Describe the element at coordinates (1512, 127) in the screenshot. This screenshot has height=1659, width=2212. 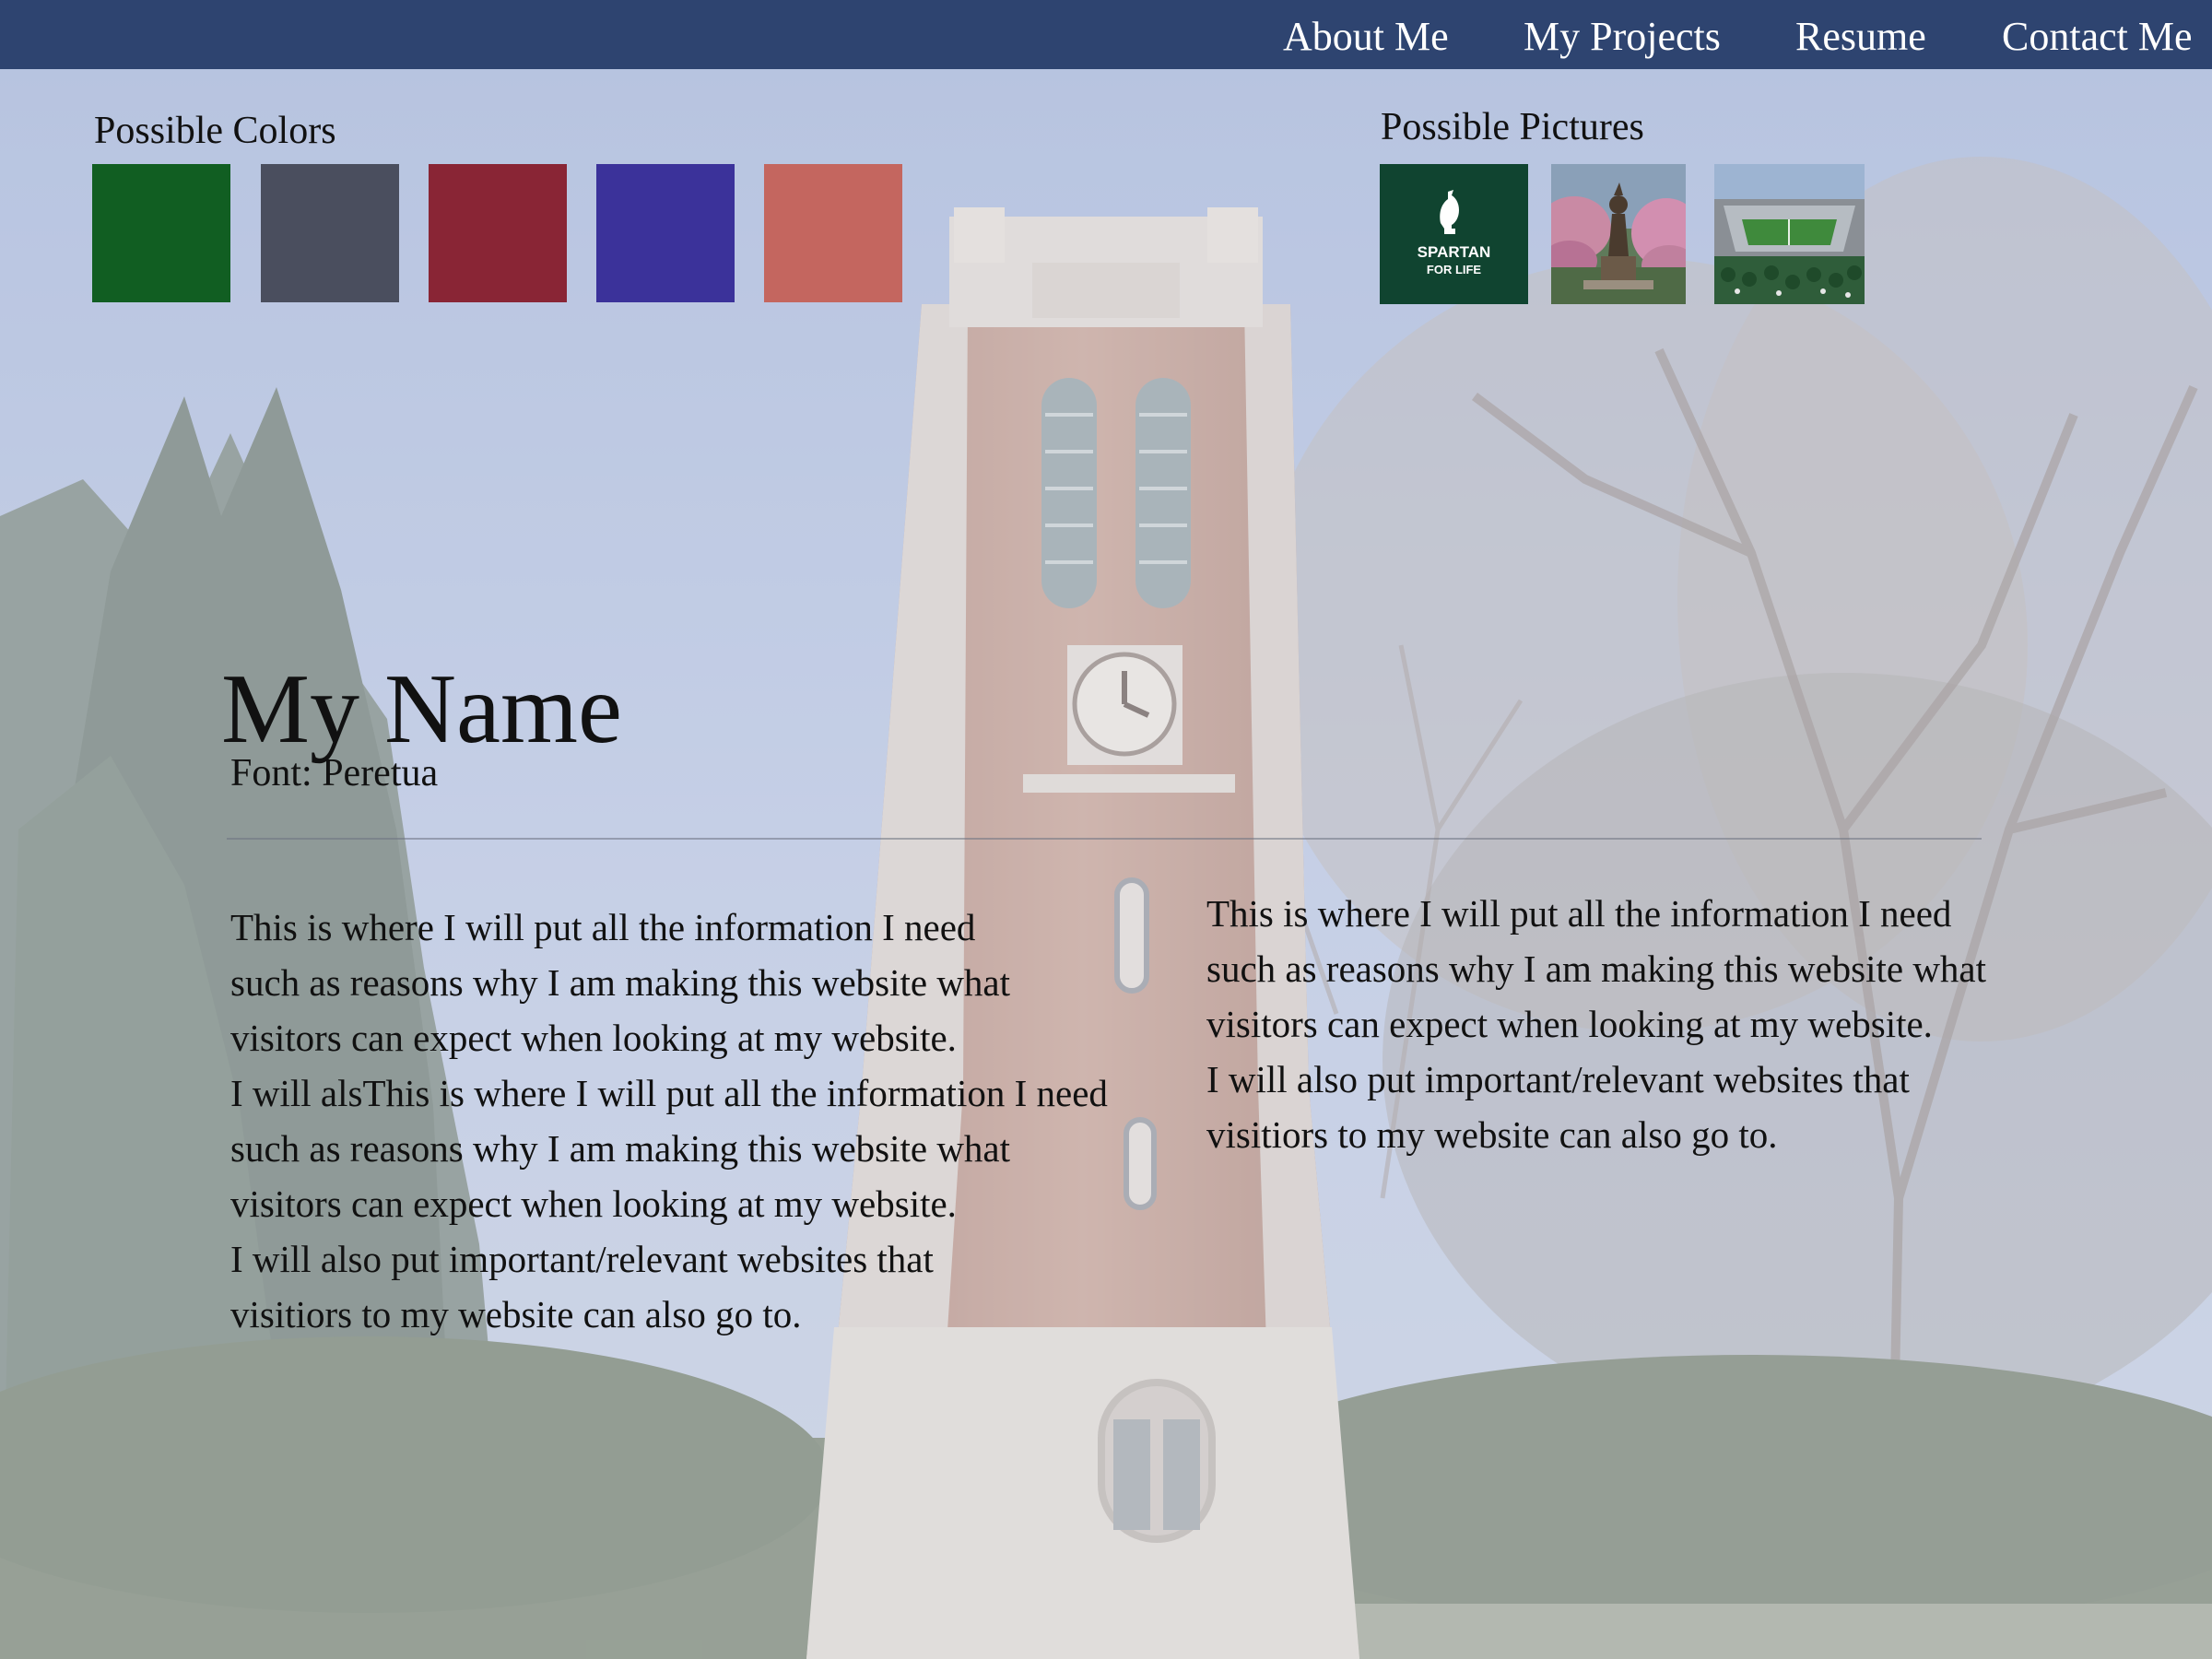
I see `possible-pictures-label: Possible Pictures` at that location.